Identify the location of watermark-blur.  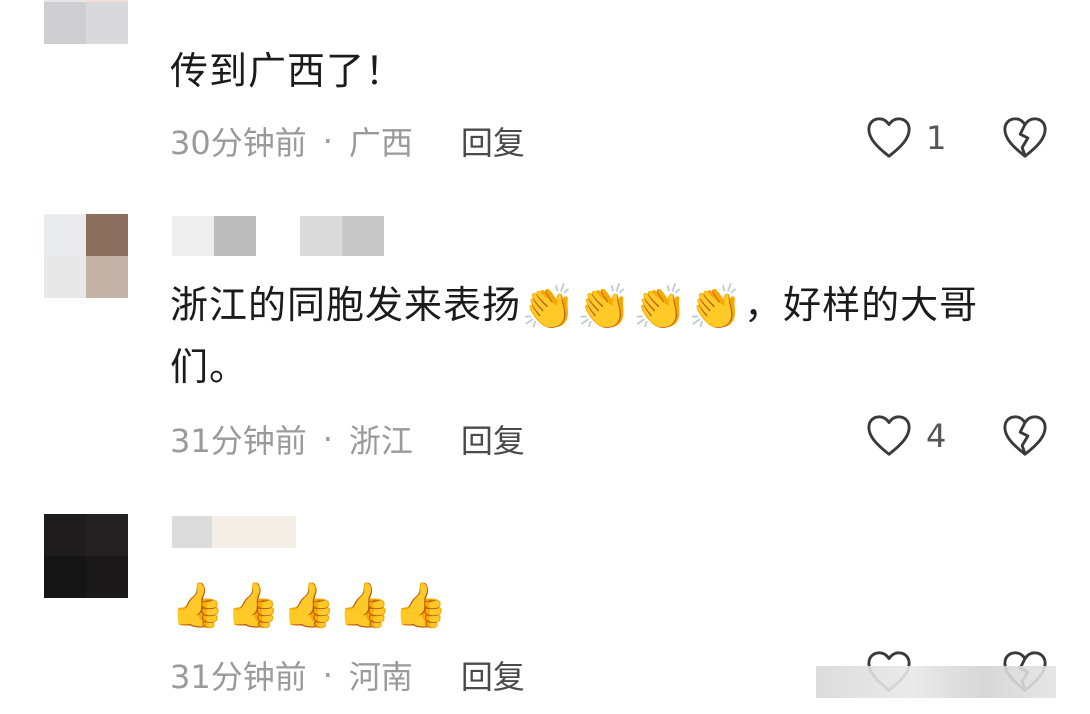
(936, 682).